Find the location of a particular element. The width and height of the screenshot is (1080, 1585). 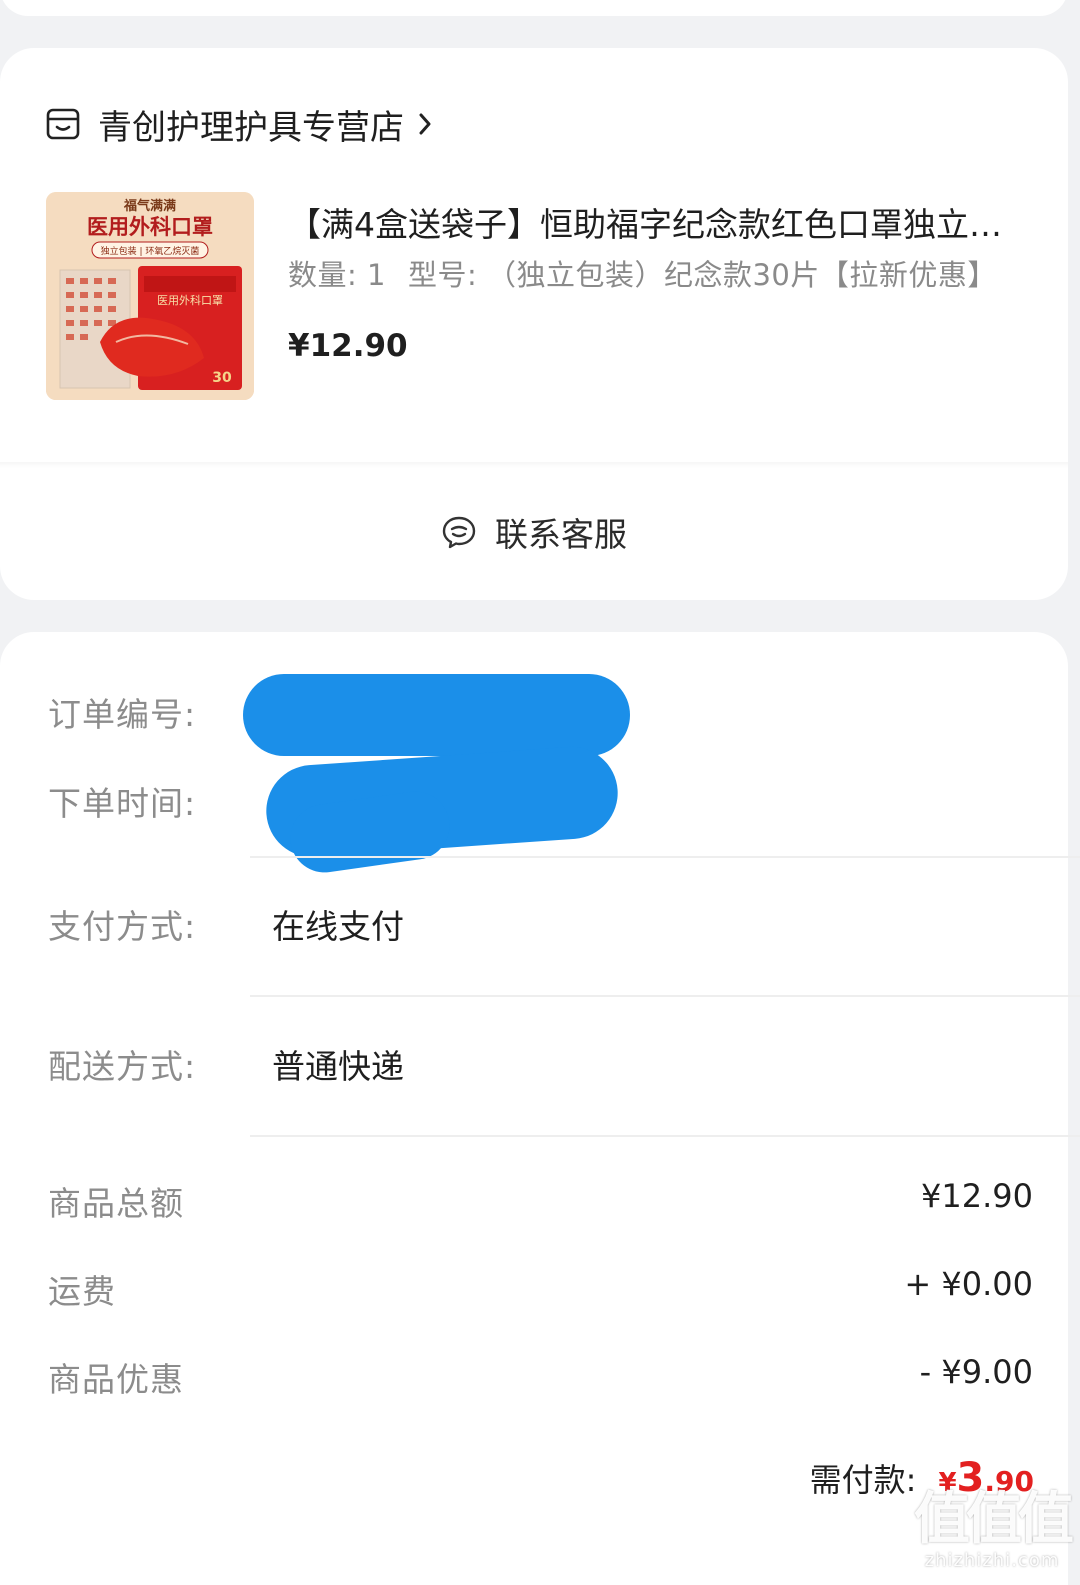

product-quantity: 数量: 1 is located at coordinates (337, 275).